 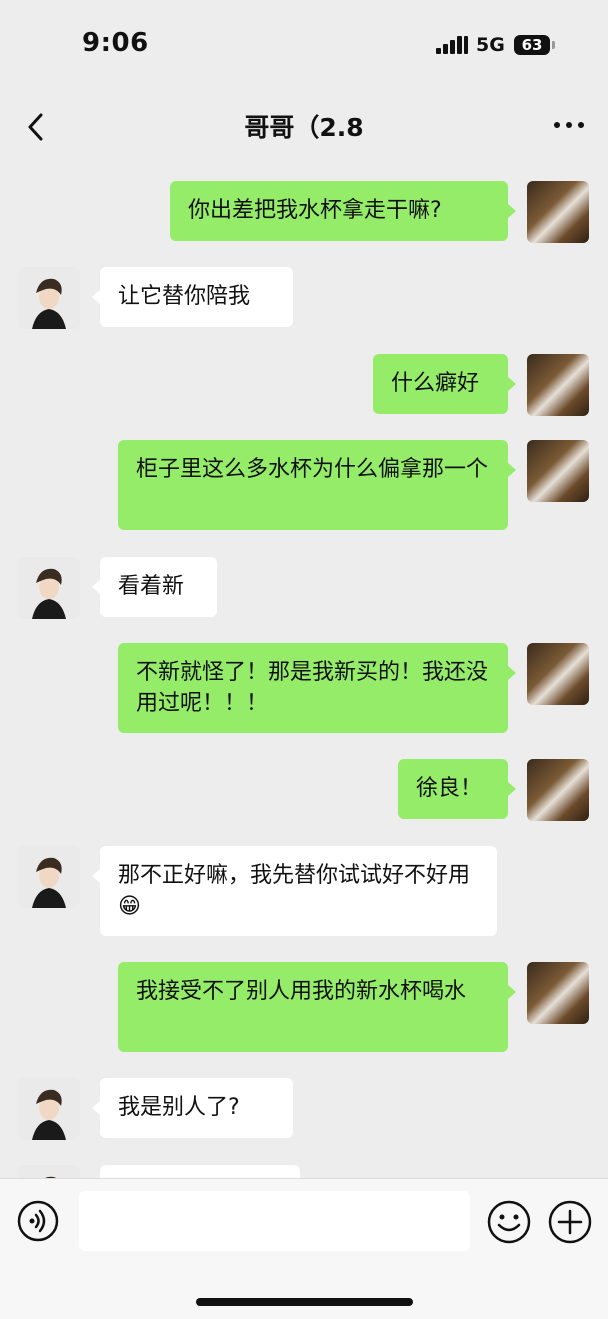 What do you see at coordinates (304, 1302) in the screenshot?
I see `home-indicator` at bounding box center [304, 1302].